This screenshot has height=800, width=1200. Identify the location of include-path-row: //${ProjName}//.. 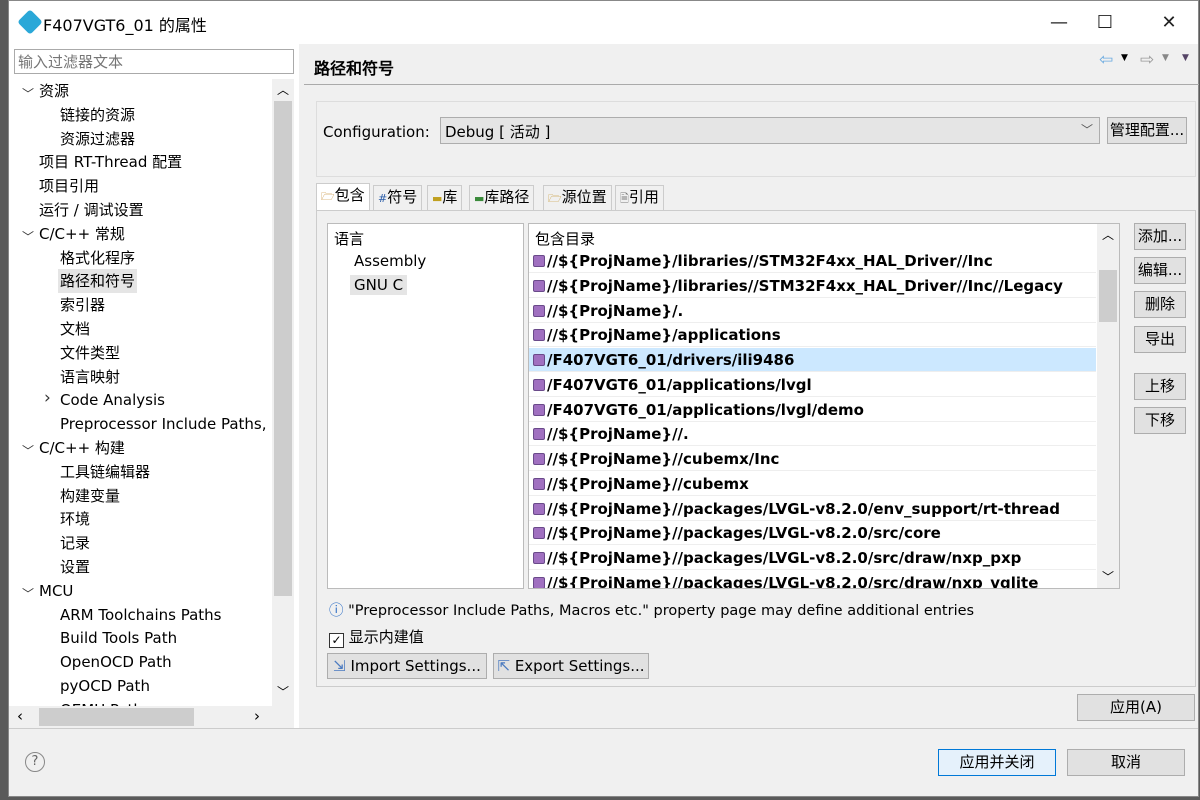
(812, 434).